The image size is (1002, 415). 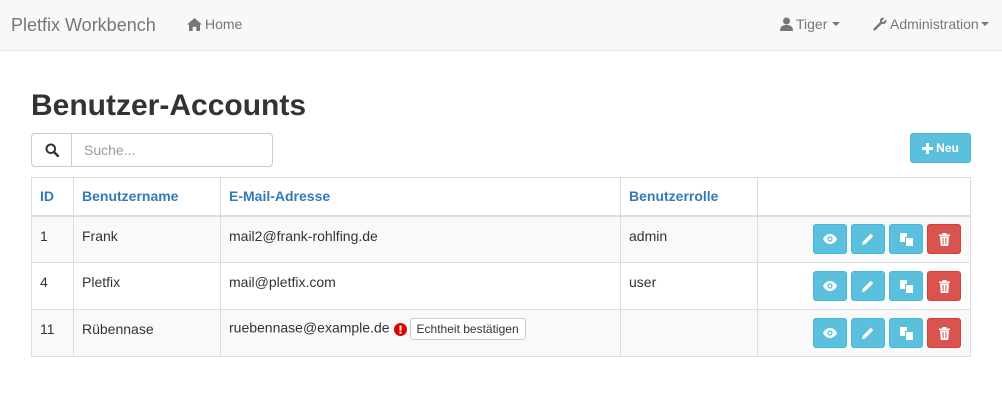 I want to click on table-row: 4 Pletfix mail@pletfix.com user, so click(x=501, y=286).